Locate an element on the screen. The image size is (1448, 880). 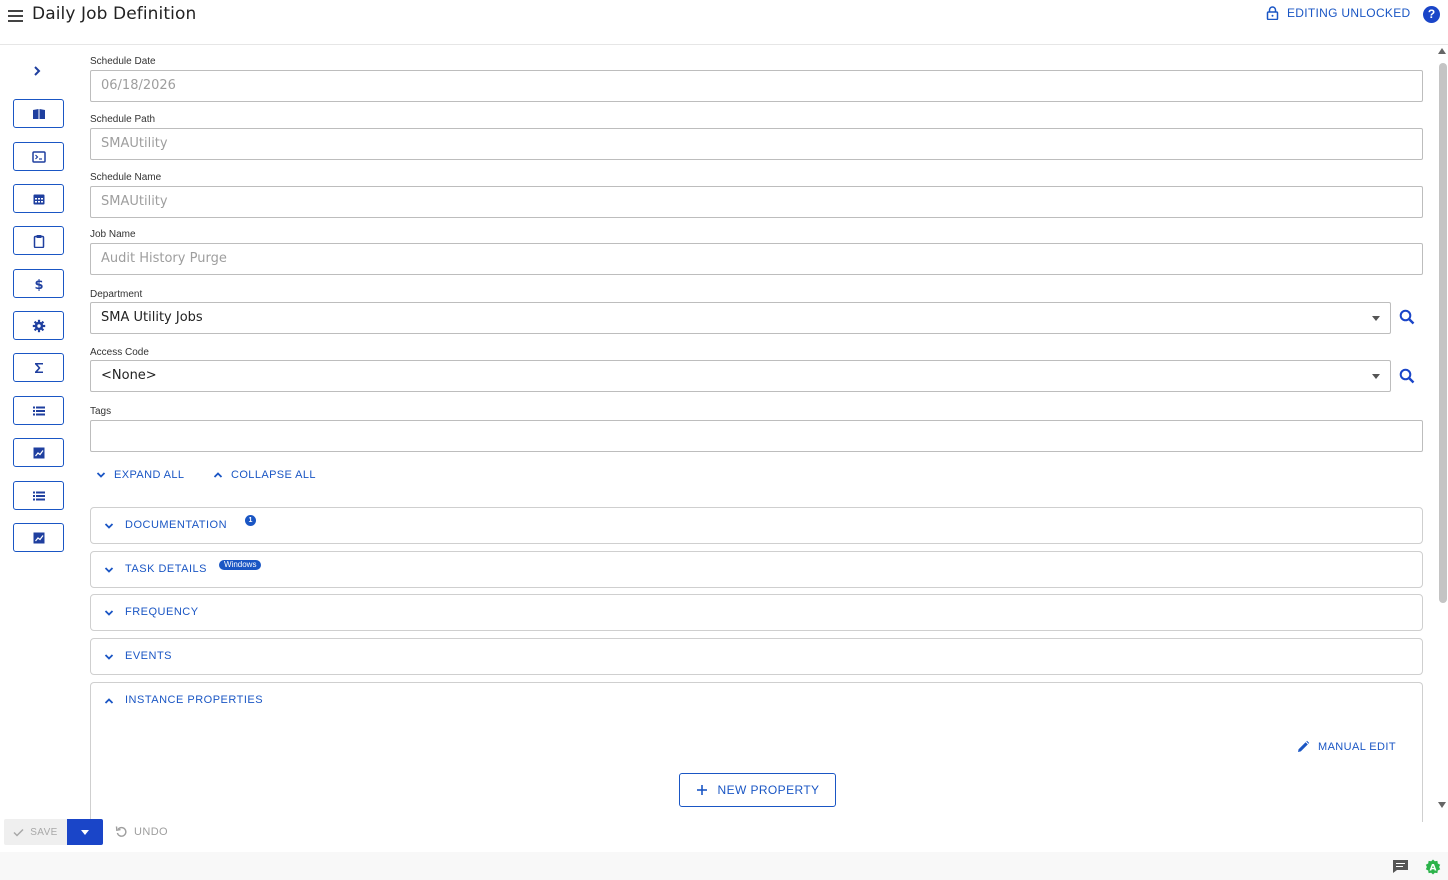
rail-calendar-button is located at coordinates (38, 198).